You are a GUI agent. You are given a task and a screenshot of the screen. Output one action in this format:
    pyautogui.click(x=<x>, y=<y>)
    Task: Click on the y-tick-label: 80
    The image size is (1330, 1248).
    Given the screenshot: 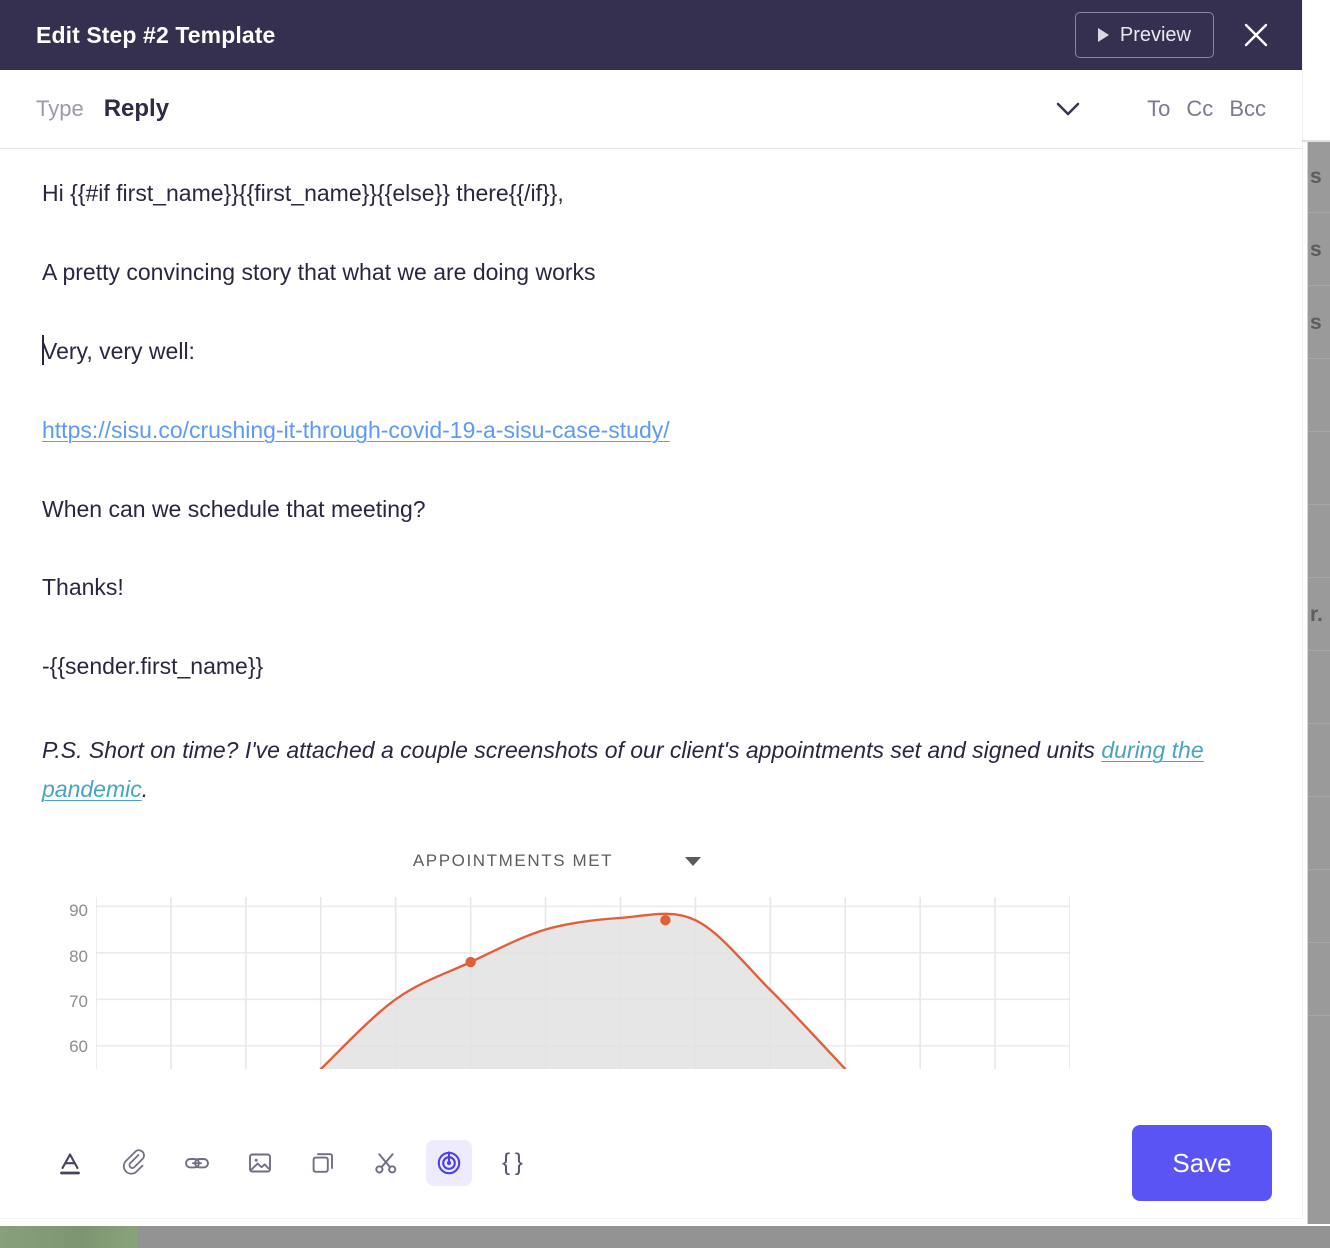 What is the action you would take?
    pyautogui.click(x=78, y=957)
    